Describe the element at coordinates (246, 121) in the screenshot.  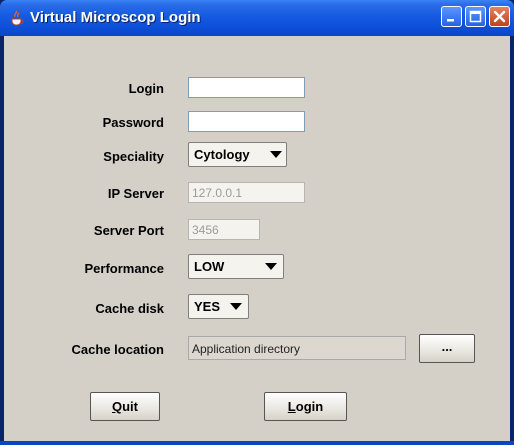
I see `password-input` at that location.